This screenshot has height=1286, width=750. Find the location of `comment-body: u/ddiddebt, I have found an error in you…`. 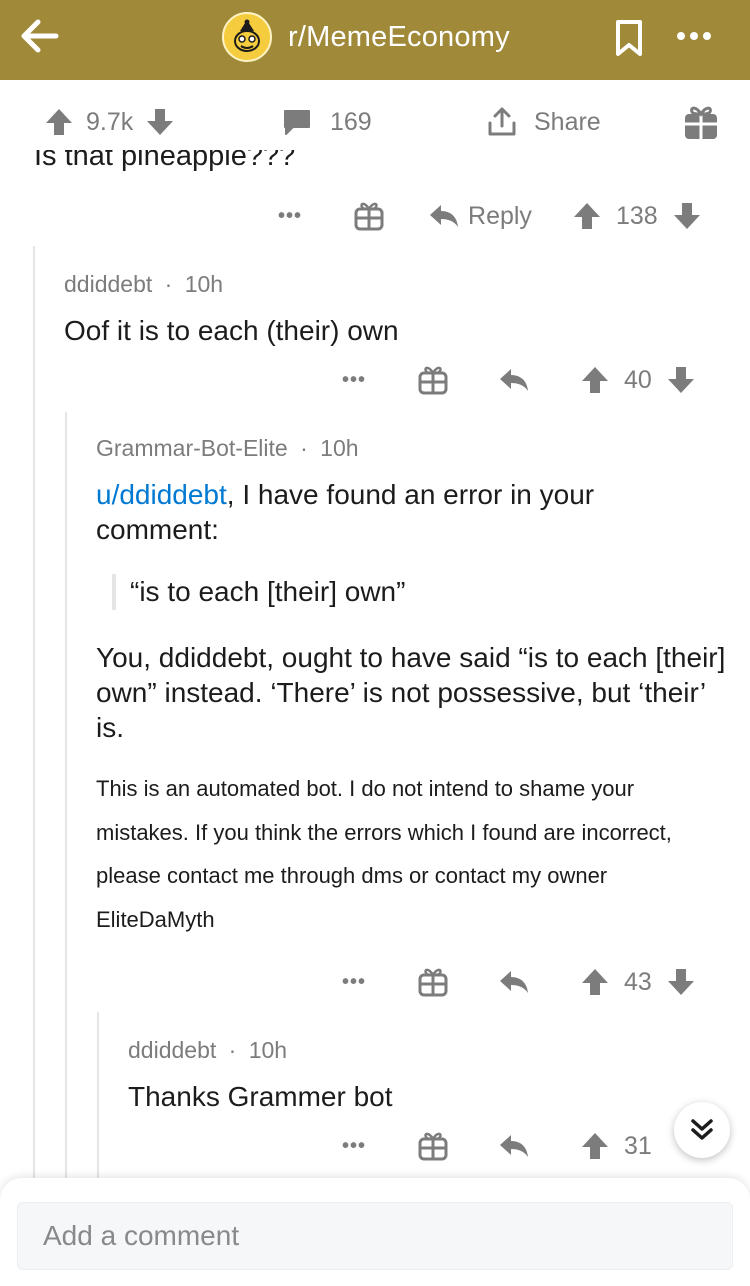

comment-body: u/ddiddebt, I have found an error in you… is located at coordinates (396, 512).